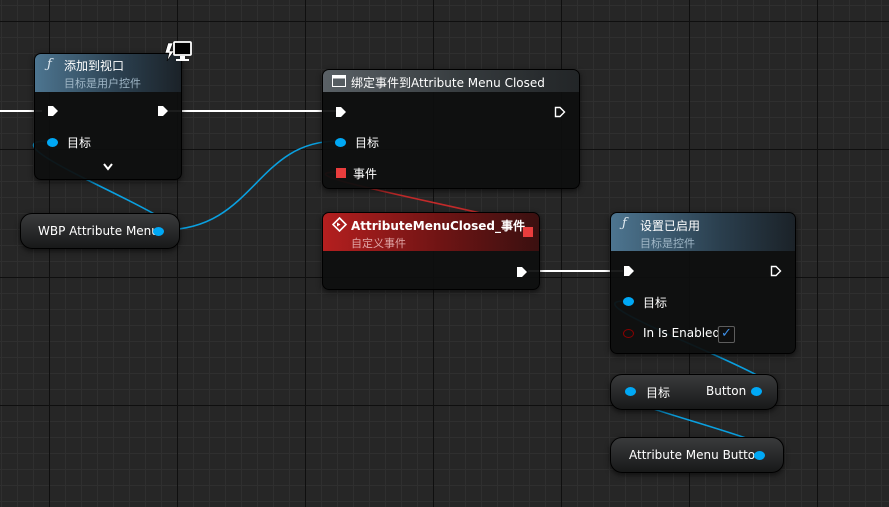  I want to click on node-subtitle: 目标是用户控件, so click(102, 83).